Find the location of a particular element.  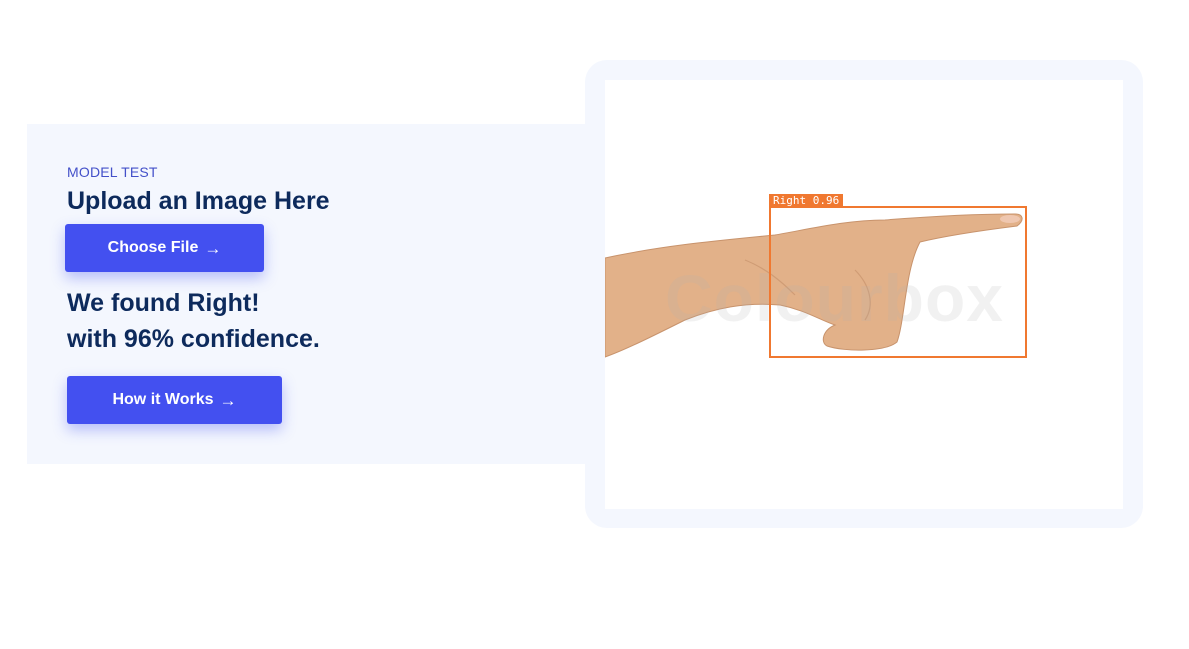

choose-file-button: Choose File → is located at coordinates (164, 248).